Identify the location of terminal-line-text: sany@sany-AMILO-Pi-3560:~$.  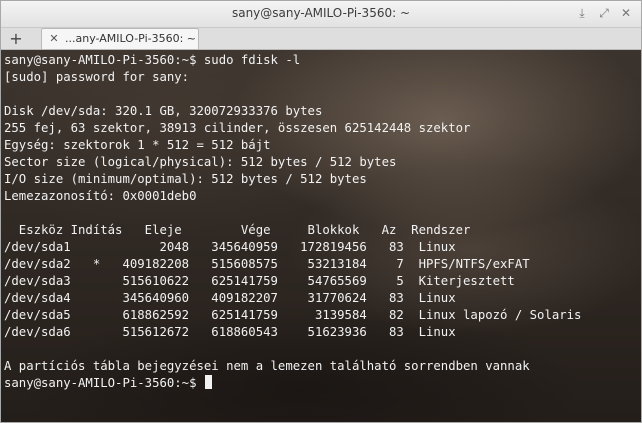
(104, 383).